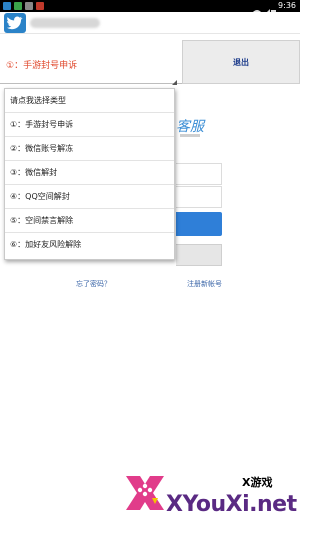 This screenshot has width=320, height=534. Describe the element at coordinates (241, 62) in the screenshot. I see `logout-button: 退出` at that location.